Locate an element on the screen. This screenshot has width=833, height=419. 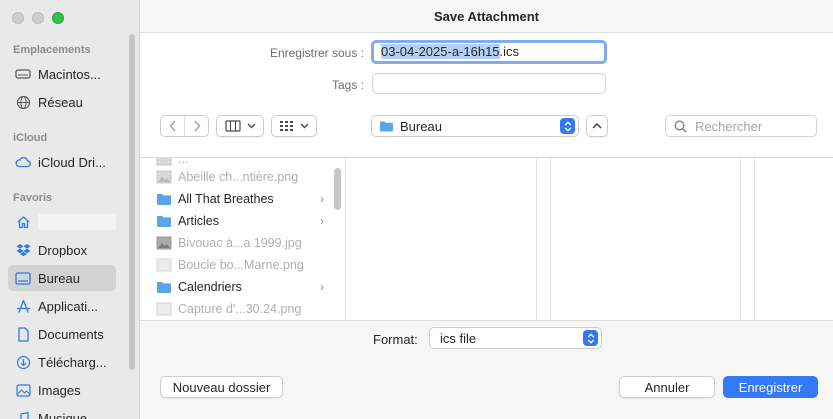
sidebar-item-documents: Documents is located at coordinates (62, 334).